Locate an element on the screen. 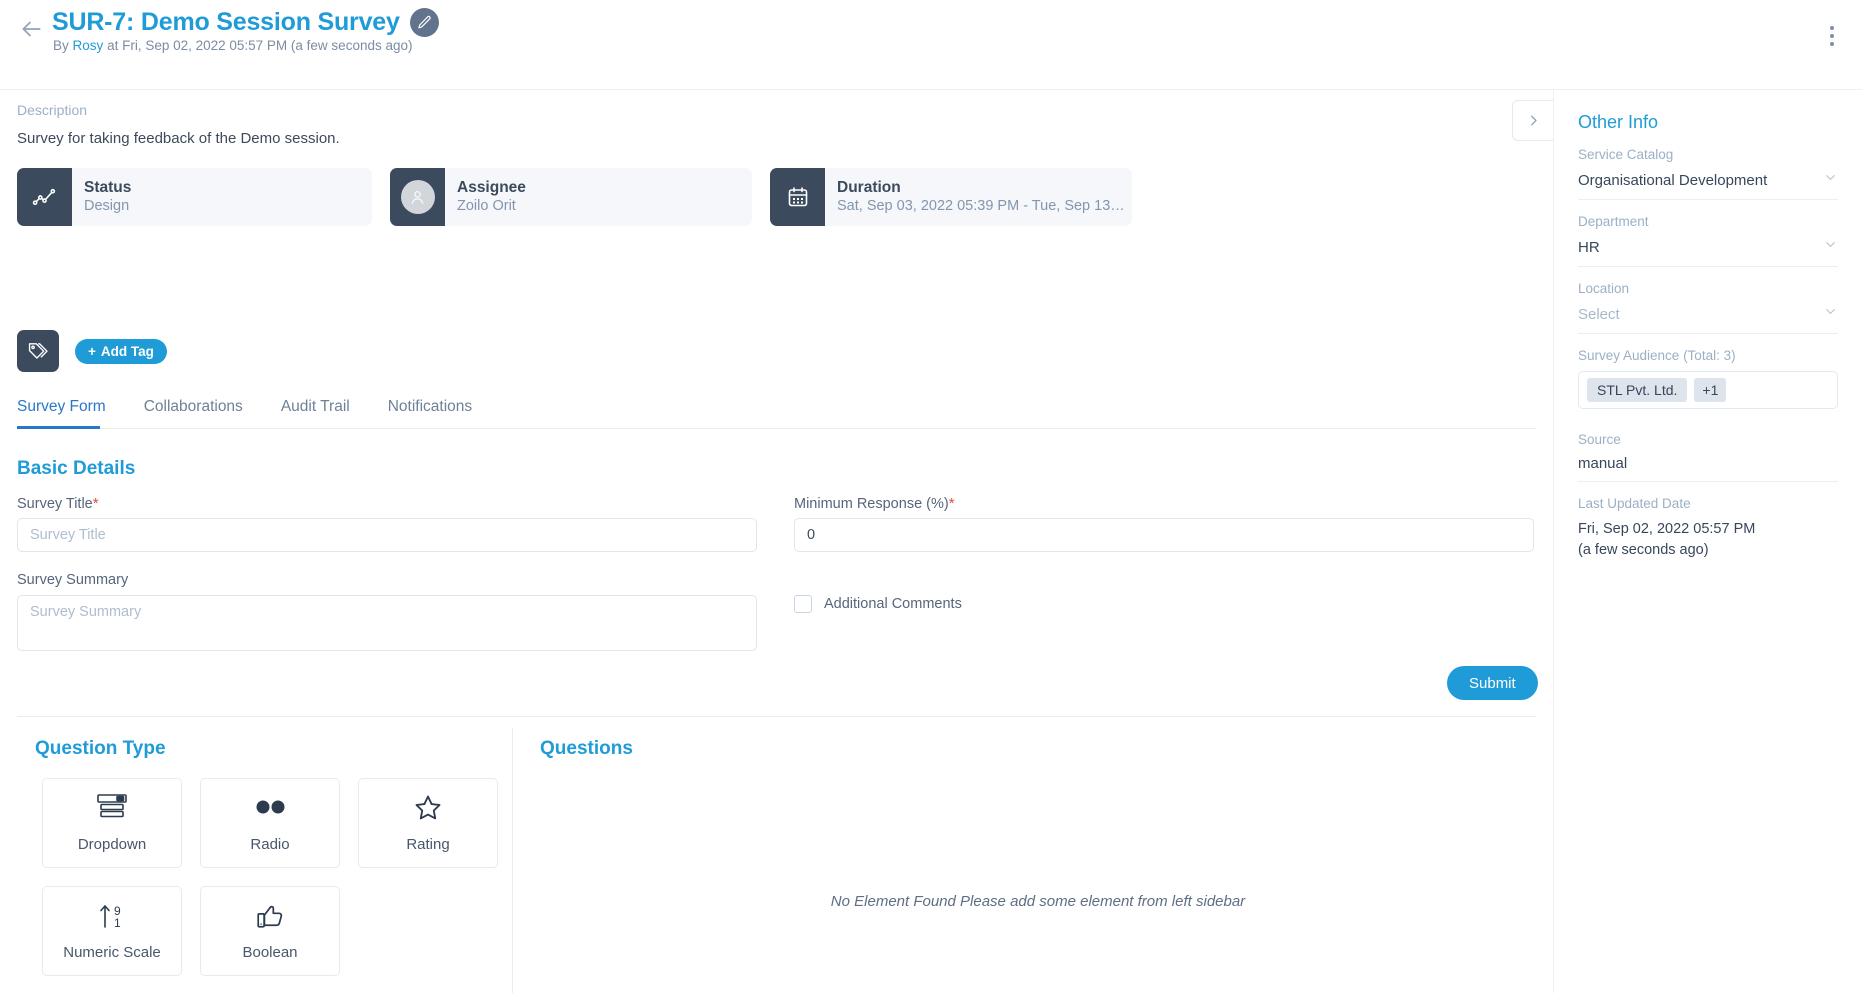 The image size is (1862, 993). additional-comments-checkbox-row: Additional Comments is located at coordinates (878, 604).